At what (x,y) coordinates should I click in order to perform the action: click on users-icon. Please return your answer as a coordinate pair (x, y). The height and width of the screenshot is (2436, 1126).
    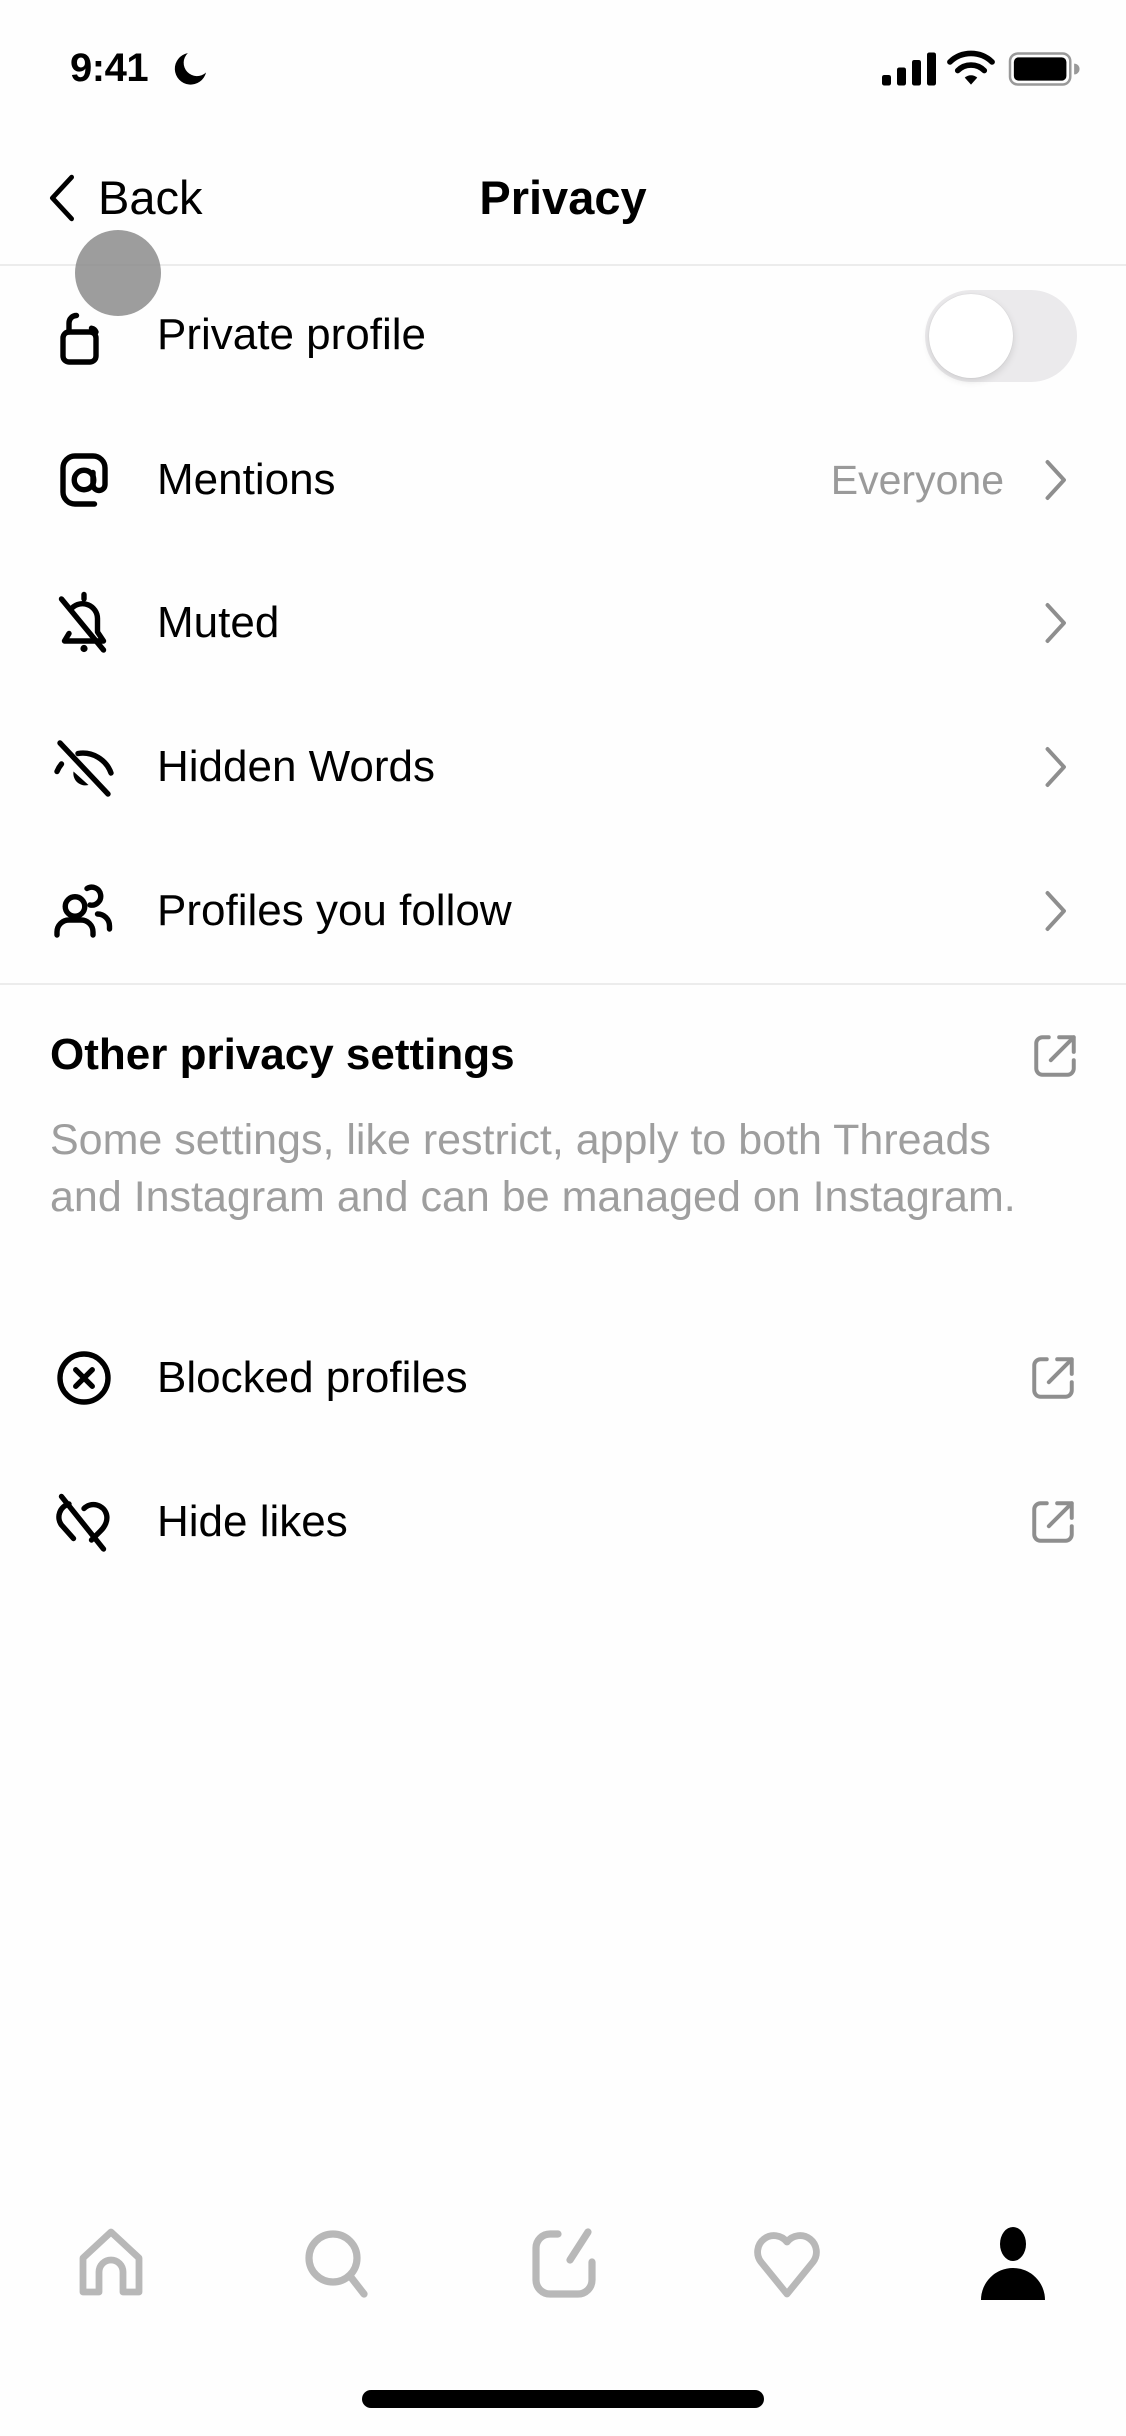
    Looking at the image, I should click on (84, 911).